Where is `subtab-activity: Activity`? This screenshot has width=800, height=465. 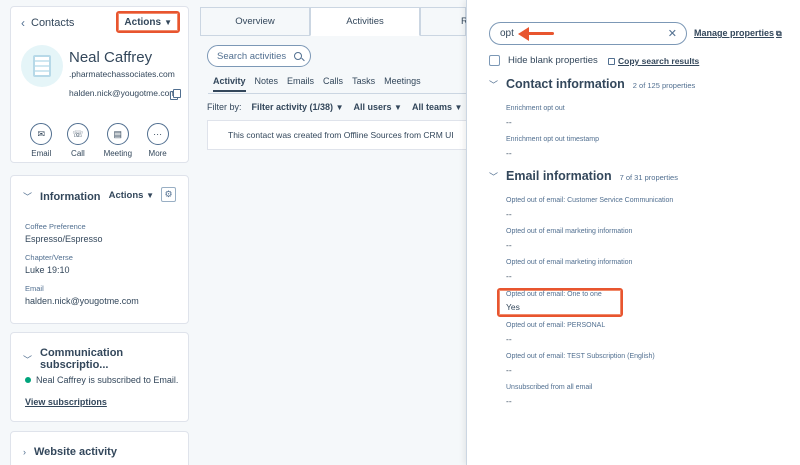 subtab-activity: Activity is located at coordinates (229, 84).